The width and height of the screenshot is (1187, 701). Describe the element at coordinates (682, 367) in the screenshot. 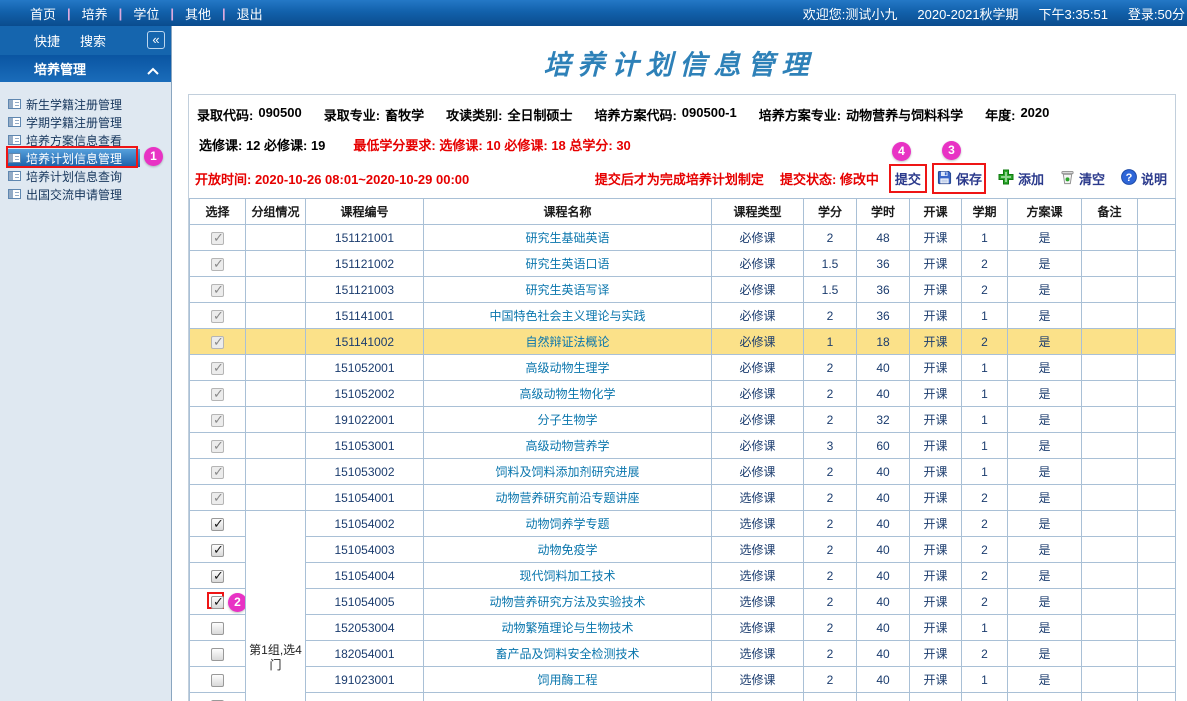

I see `table-row: 151052001 高级动物生理学 必修课 2 40 开课 1 是` at that location.